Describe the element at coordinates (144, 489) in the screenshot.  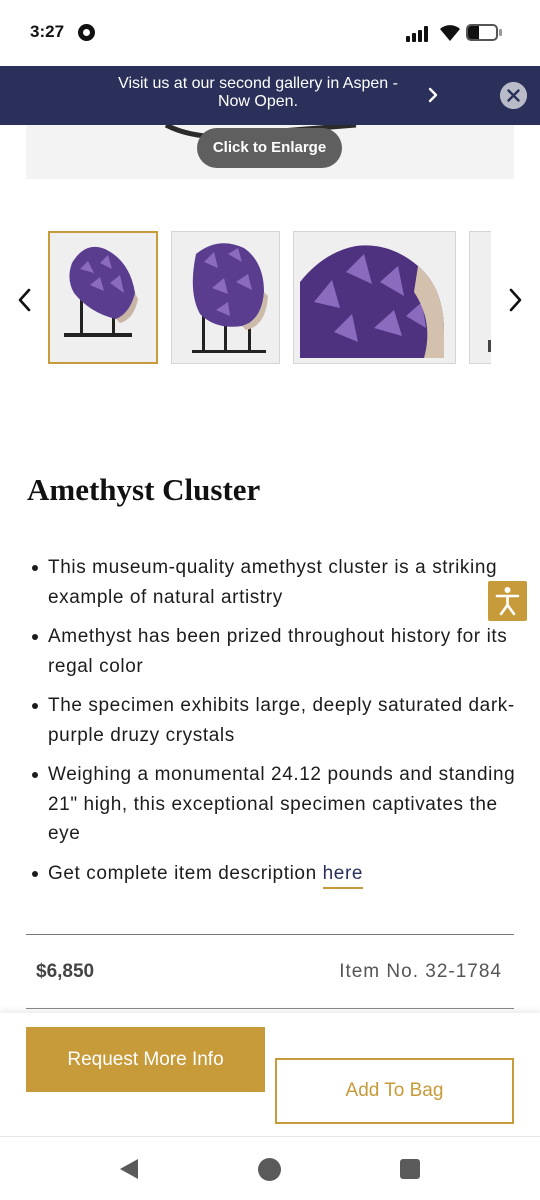
I see `product-title: Amethyst Cluster` at that location.